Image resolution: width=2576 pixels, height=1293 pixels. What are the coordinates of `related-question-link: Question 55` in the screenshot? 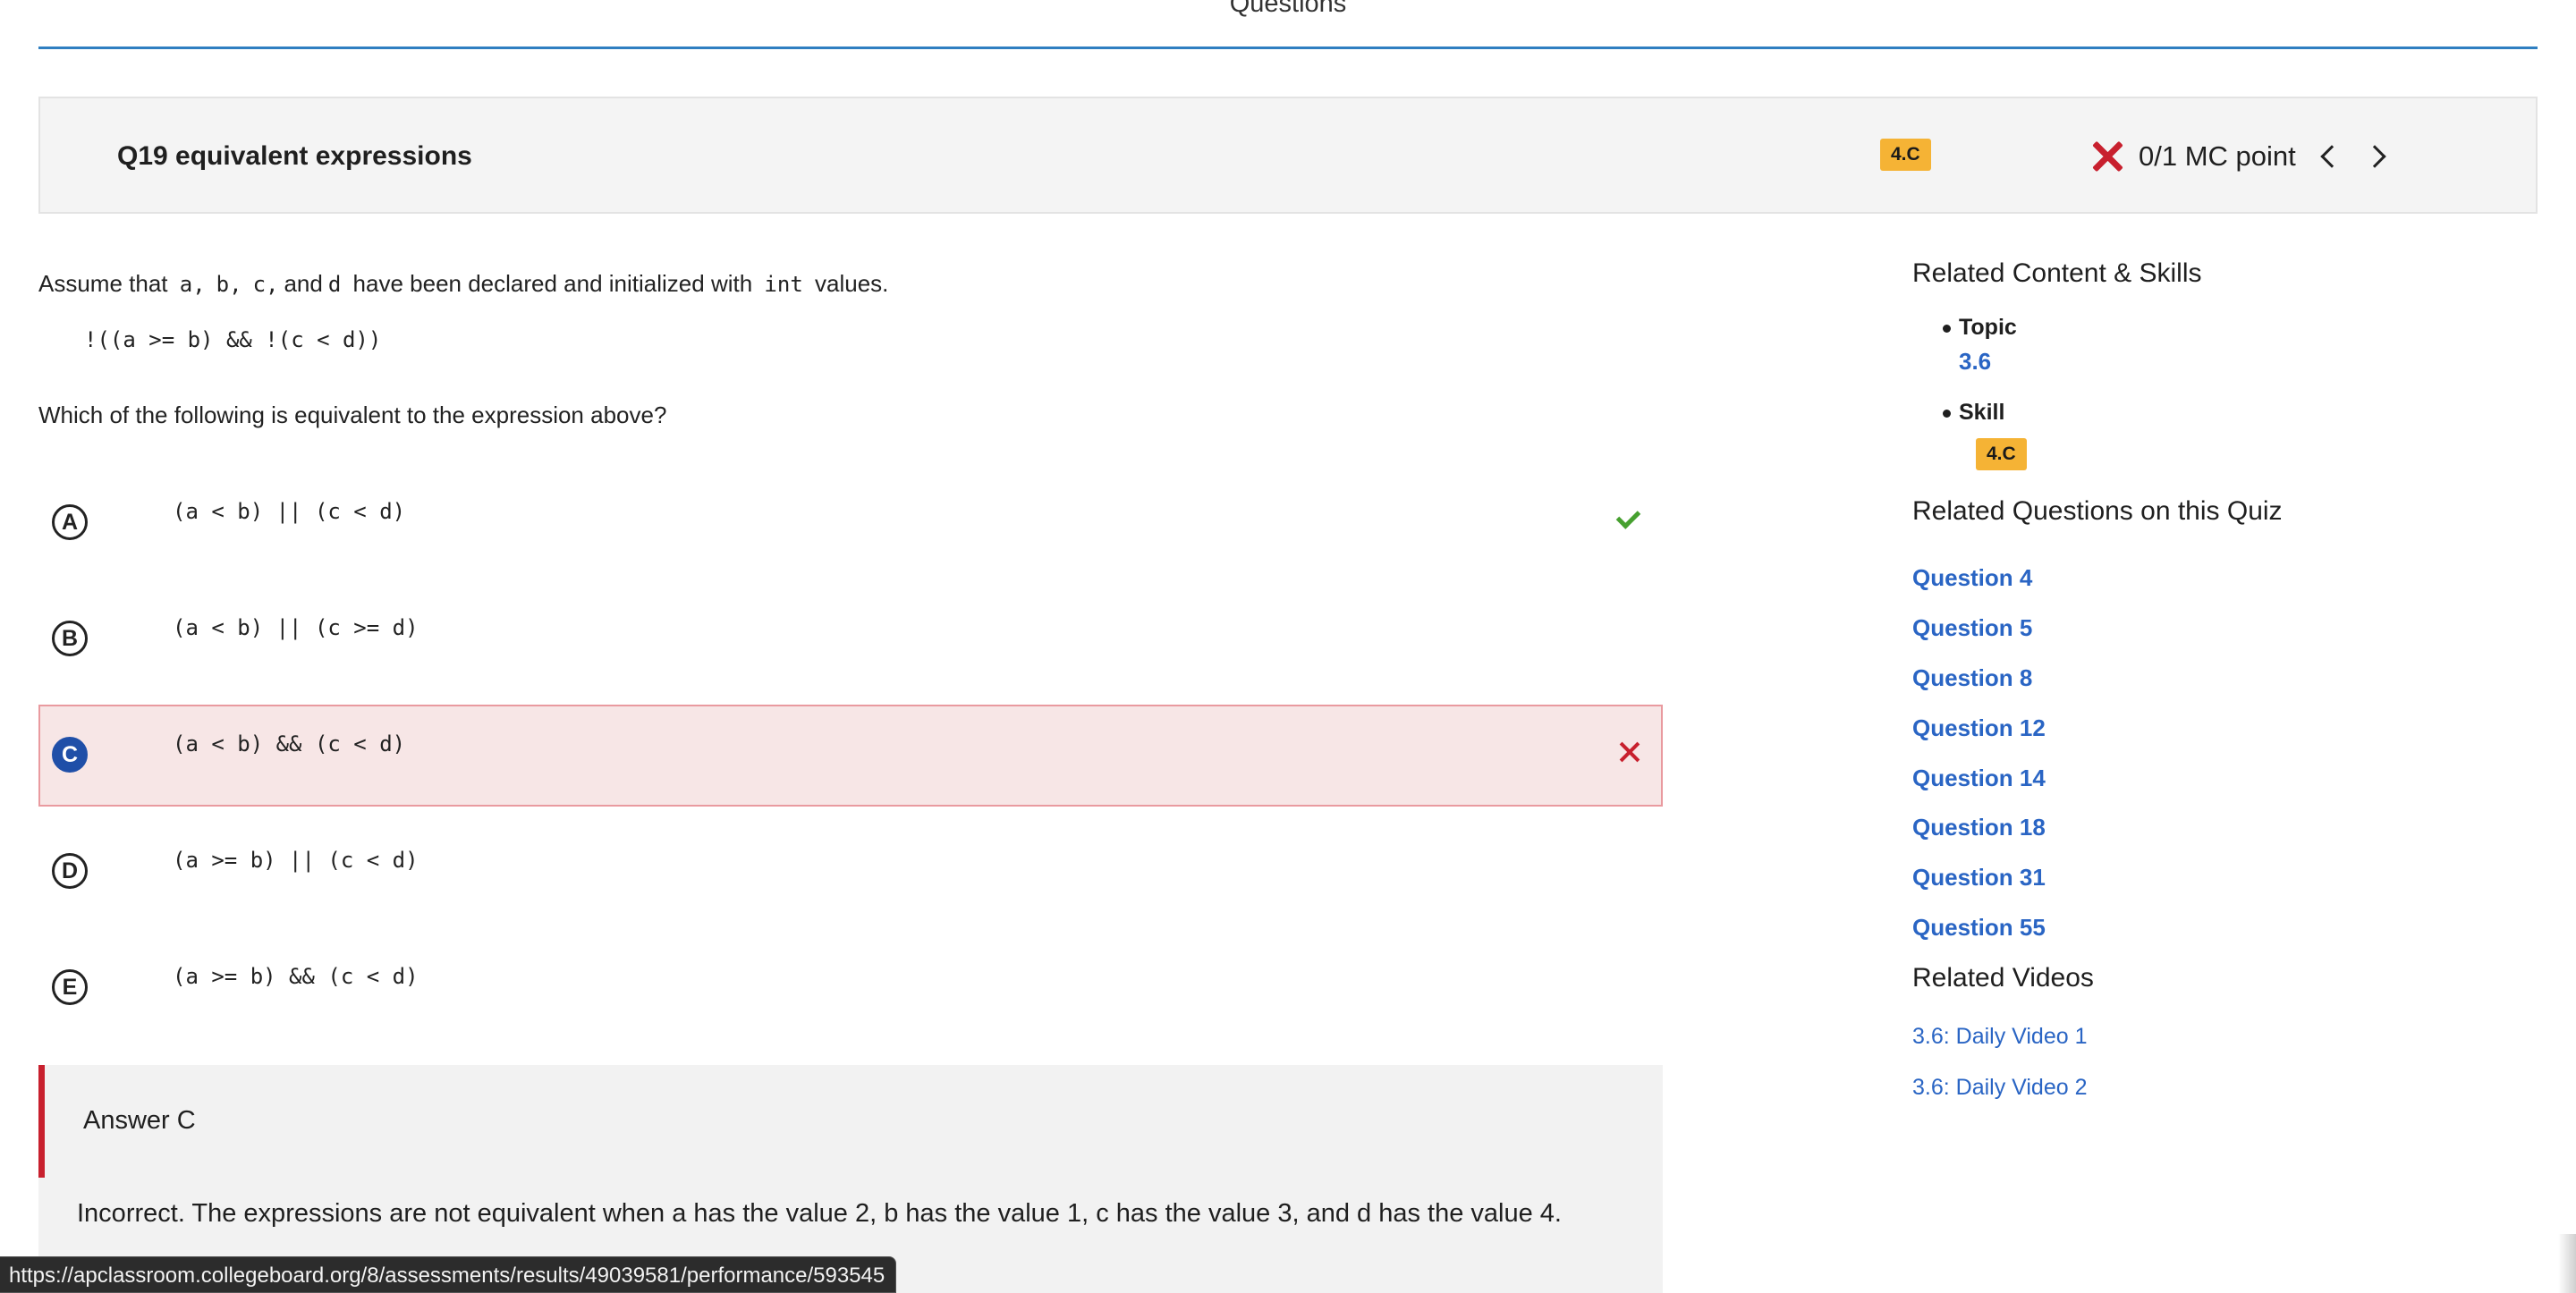 It's located at (1979, 928).